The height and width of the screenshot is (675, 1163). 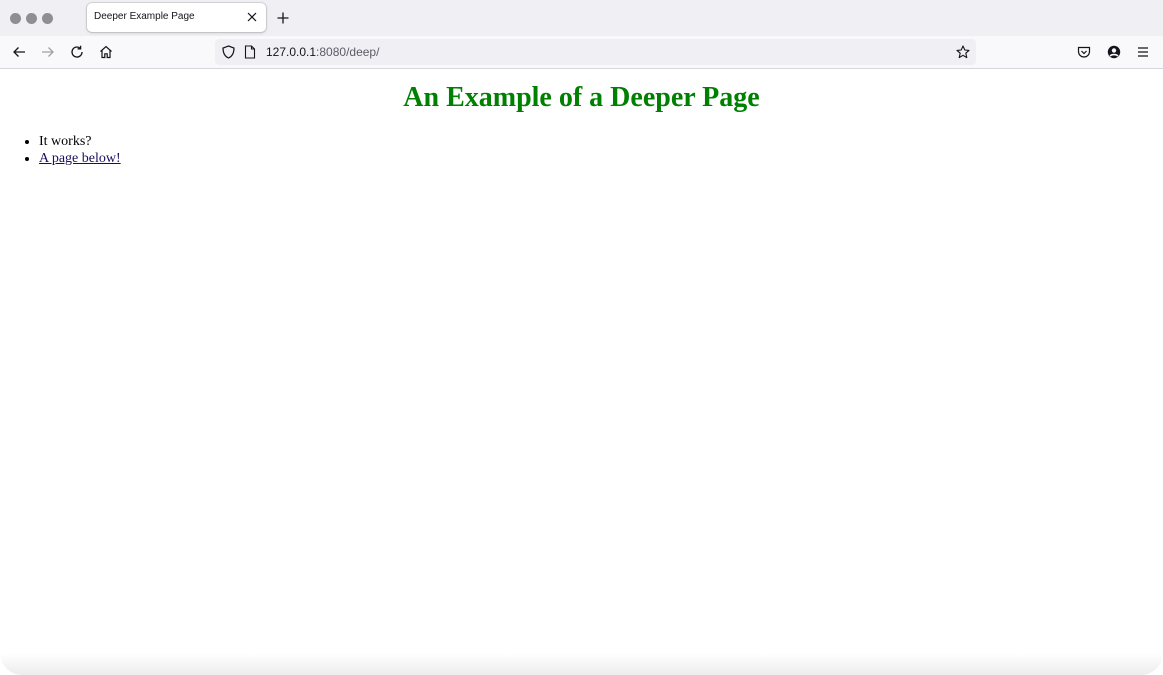 I want to click on tab-title: Deeper Example Page, so click(x=144, y=16).